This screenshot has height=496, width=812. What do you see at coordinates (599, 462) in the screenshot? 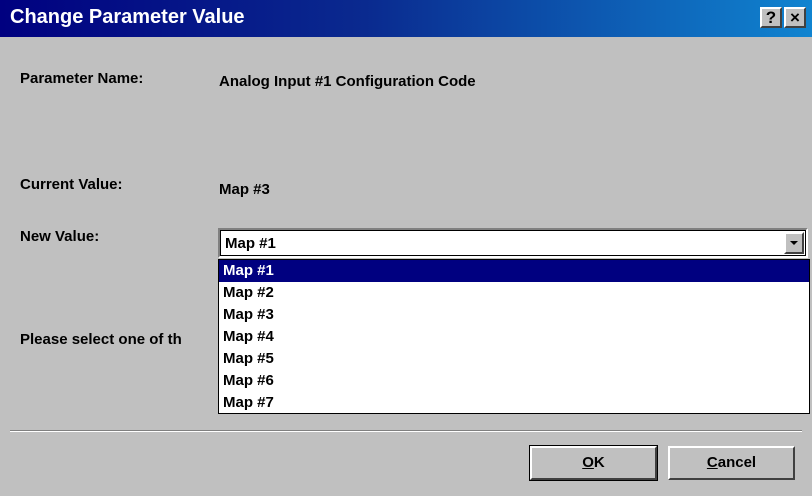
I see `ok-label-rest: K` at bounding box center [599, 462].